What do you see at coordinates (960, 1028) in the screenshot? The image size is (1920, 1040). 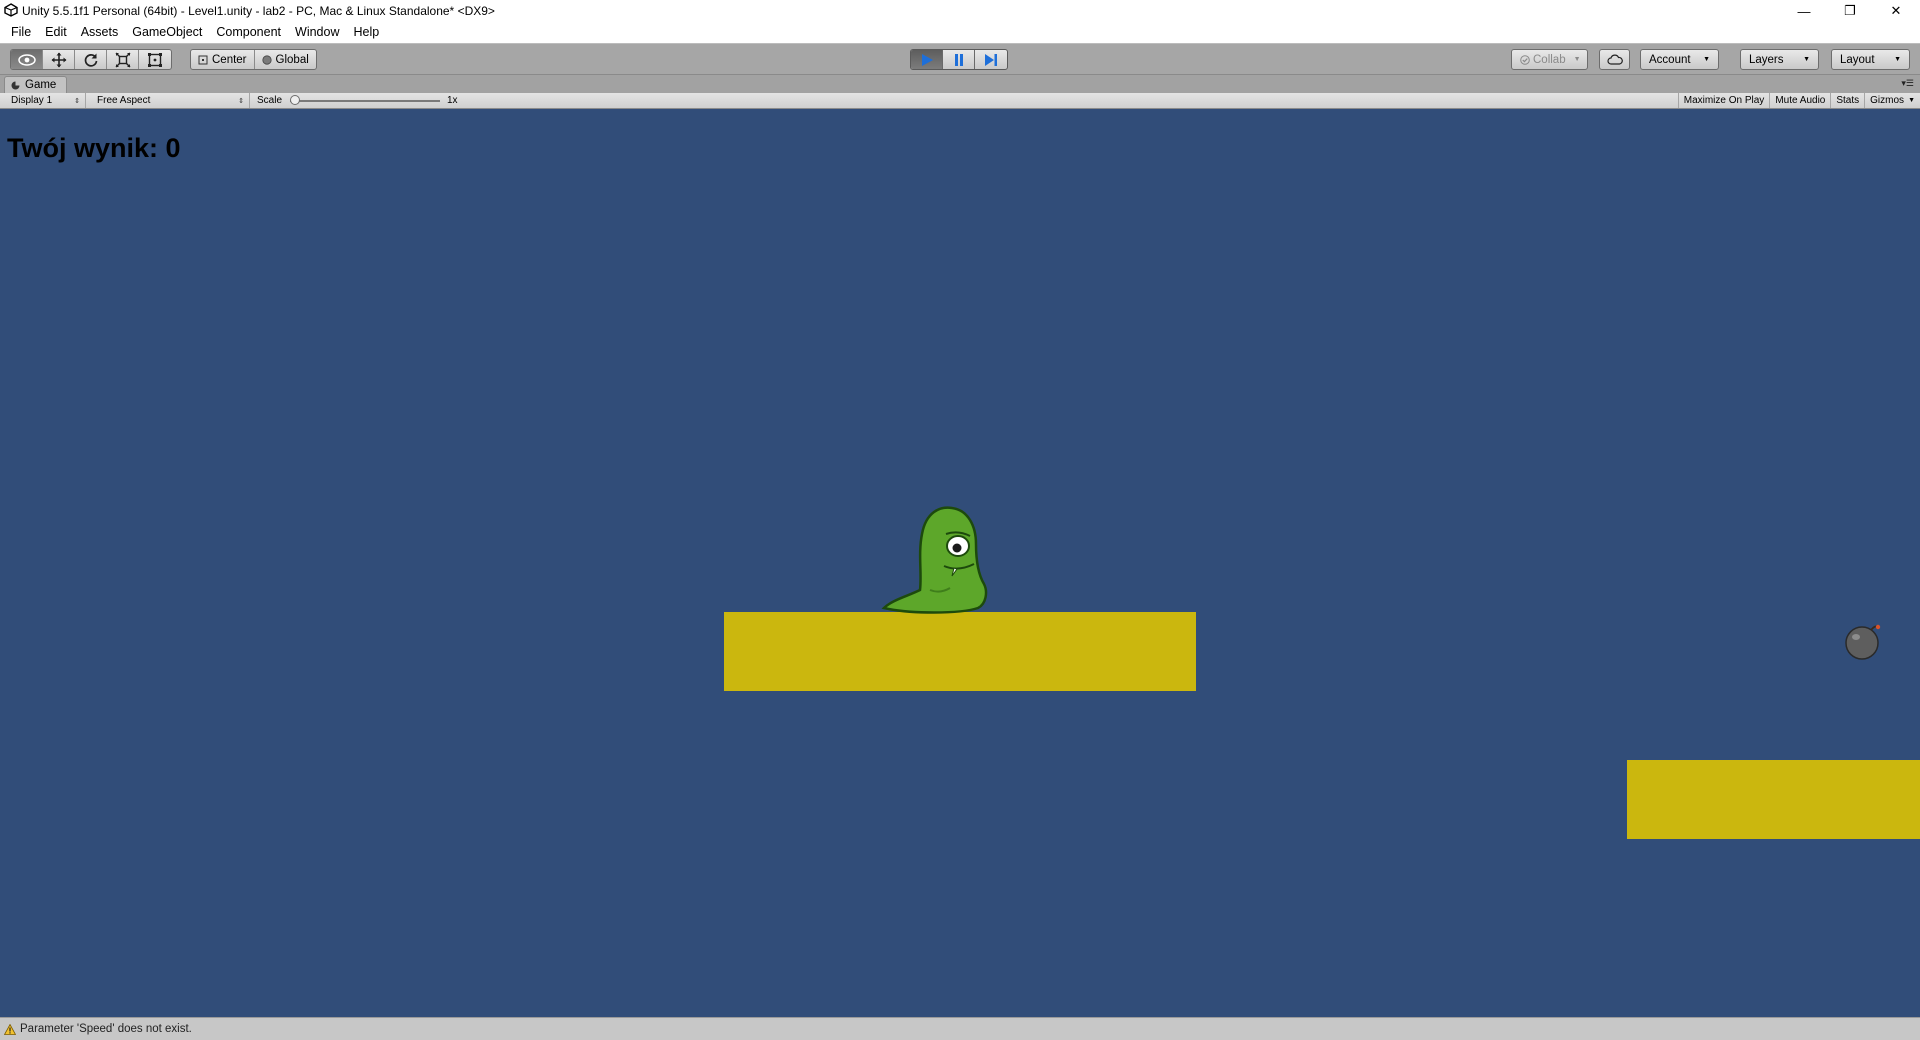 I see `console-status-bar: Parameter 'Speed' does not exist.` at bounding box center [960, 1028].